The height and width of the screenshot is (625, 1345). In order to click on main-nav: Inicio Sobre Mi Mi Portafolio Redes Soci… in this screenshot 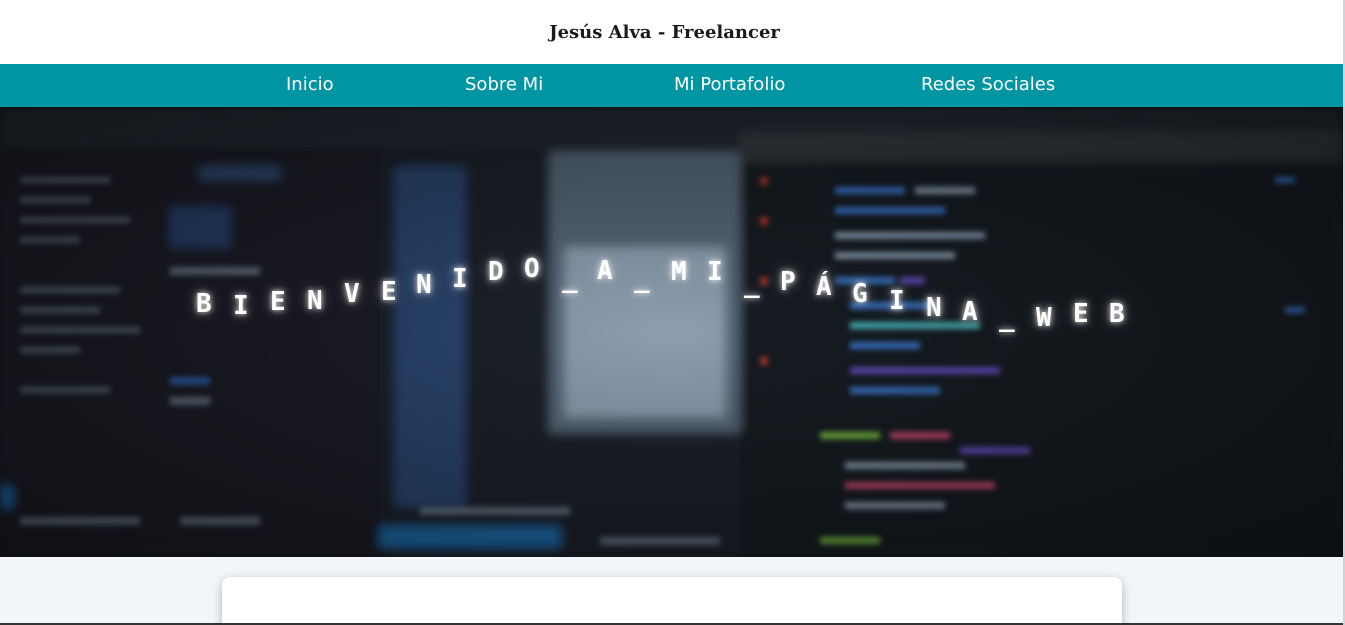, I will do `click(671, 85)`.